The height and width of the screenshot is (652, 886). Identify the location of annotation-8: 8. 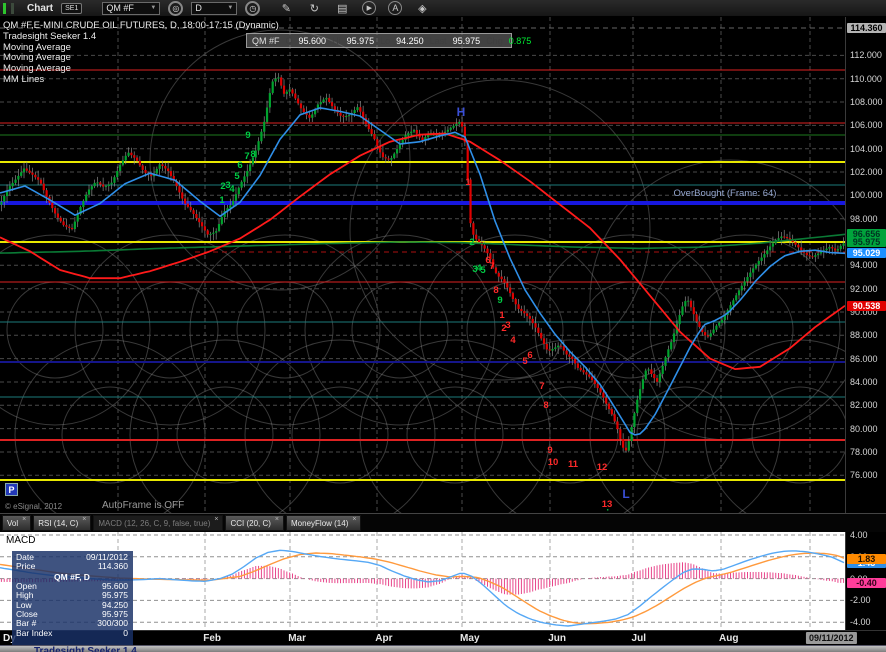
(252, 154).